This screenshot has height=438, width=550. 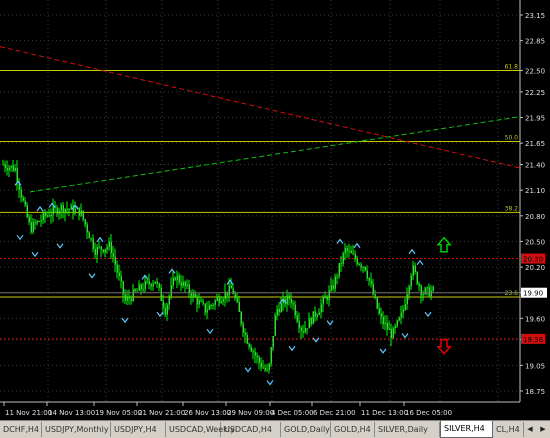 What do you see at coordinates (407, 429) in the screenshot?
I see `chart-tab: SILVER,Daily` at bounding box center [407, 429].